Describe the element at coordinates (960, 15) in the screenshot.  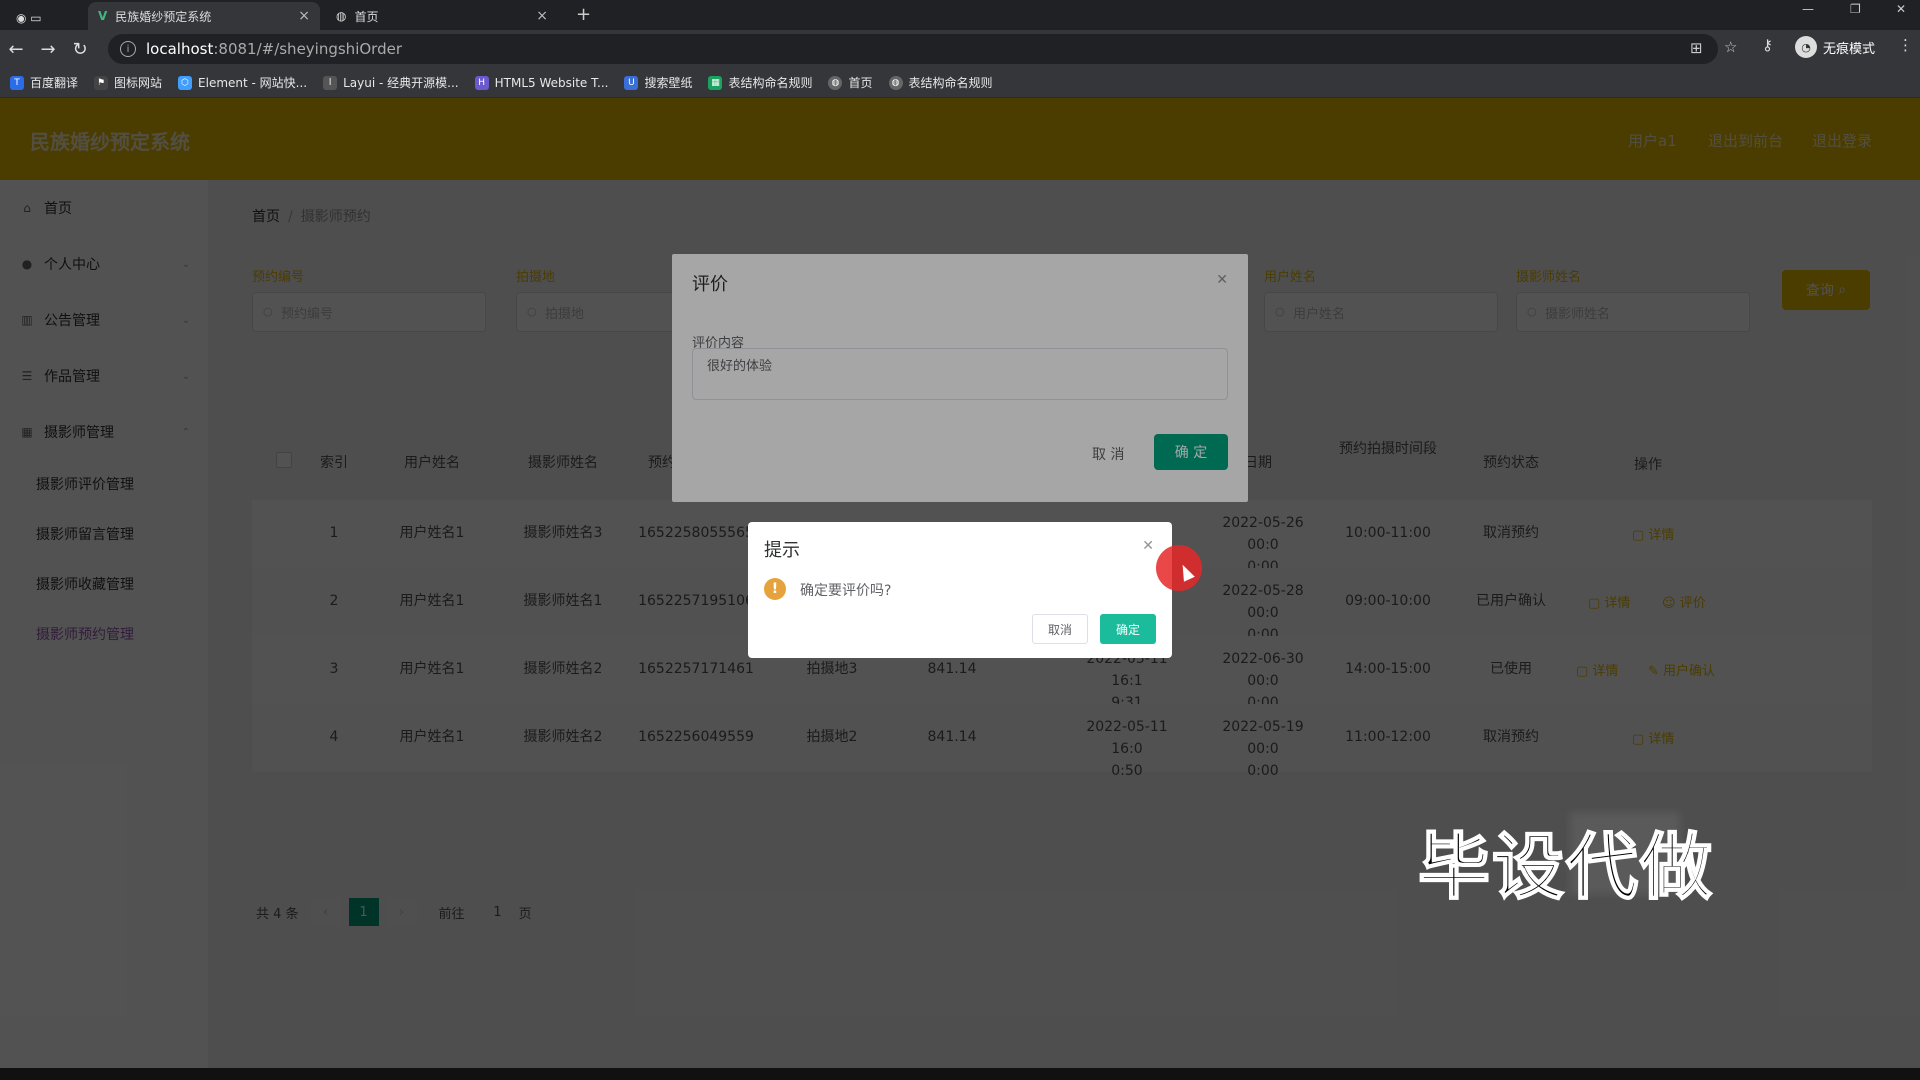
I see `browser-tab-strip: ◉ ▭ V 民族婚纱预定系统 × ◍ 首页 × + — ❐ ✕` at that location.